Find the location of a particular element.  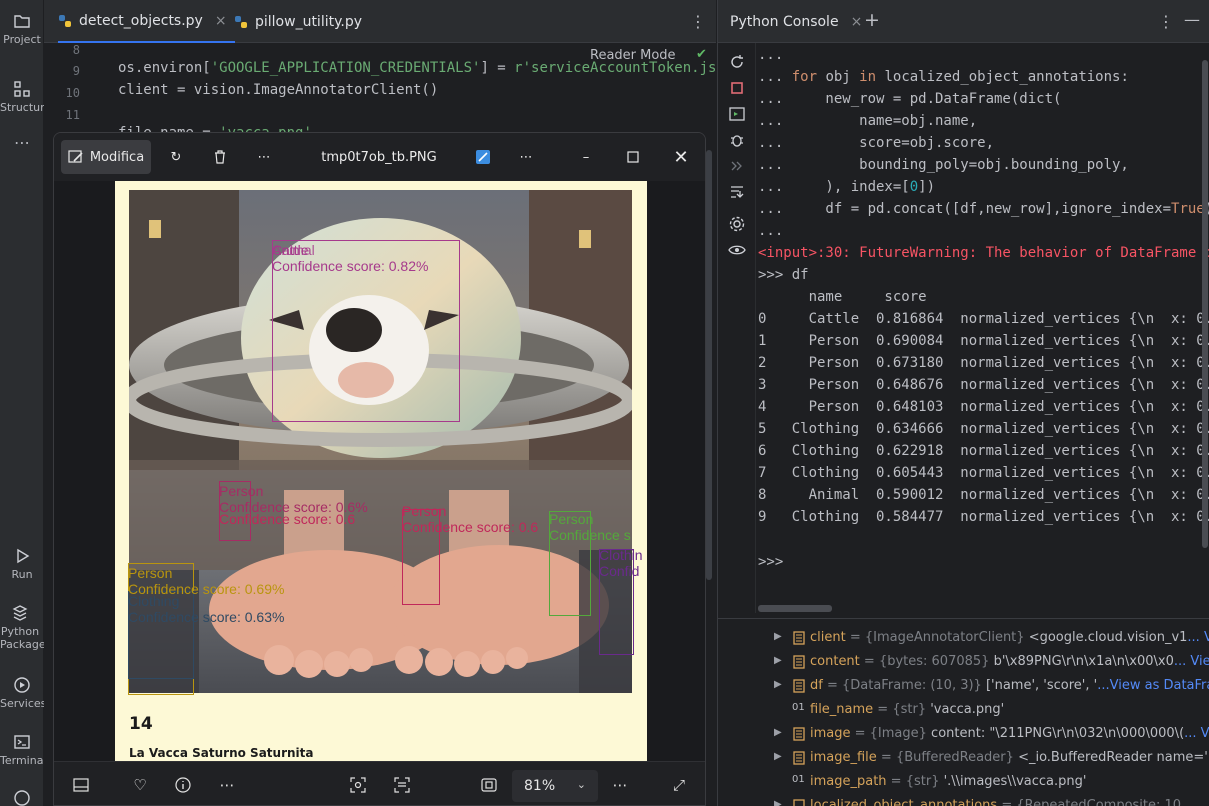

zoom-level-select: 81% ⌄ is located at coordinates (555, 786).